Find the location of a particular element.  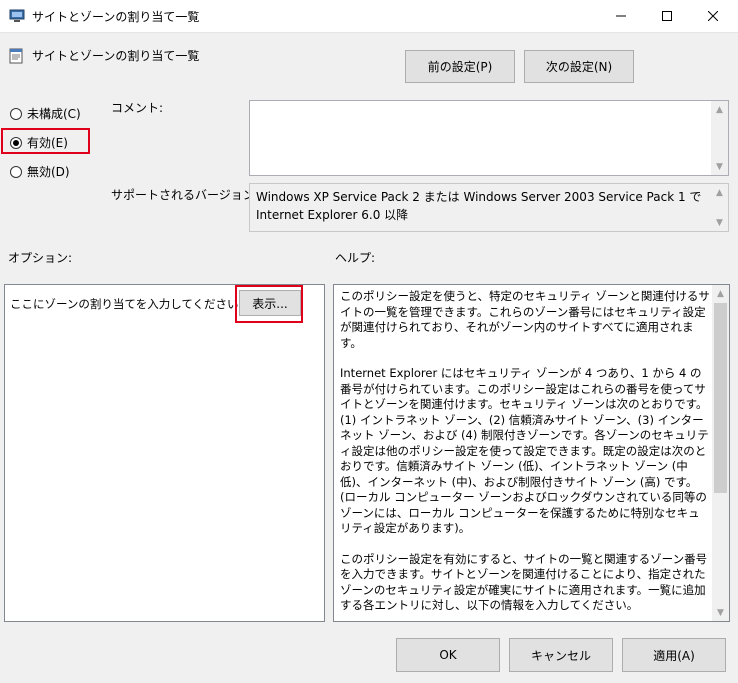

window-title: サイトとゾーンの割り当て一覧 is located at coordinates (116, 17).